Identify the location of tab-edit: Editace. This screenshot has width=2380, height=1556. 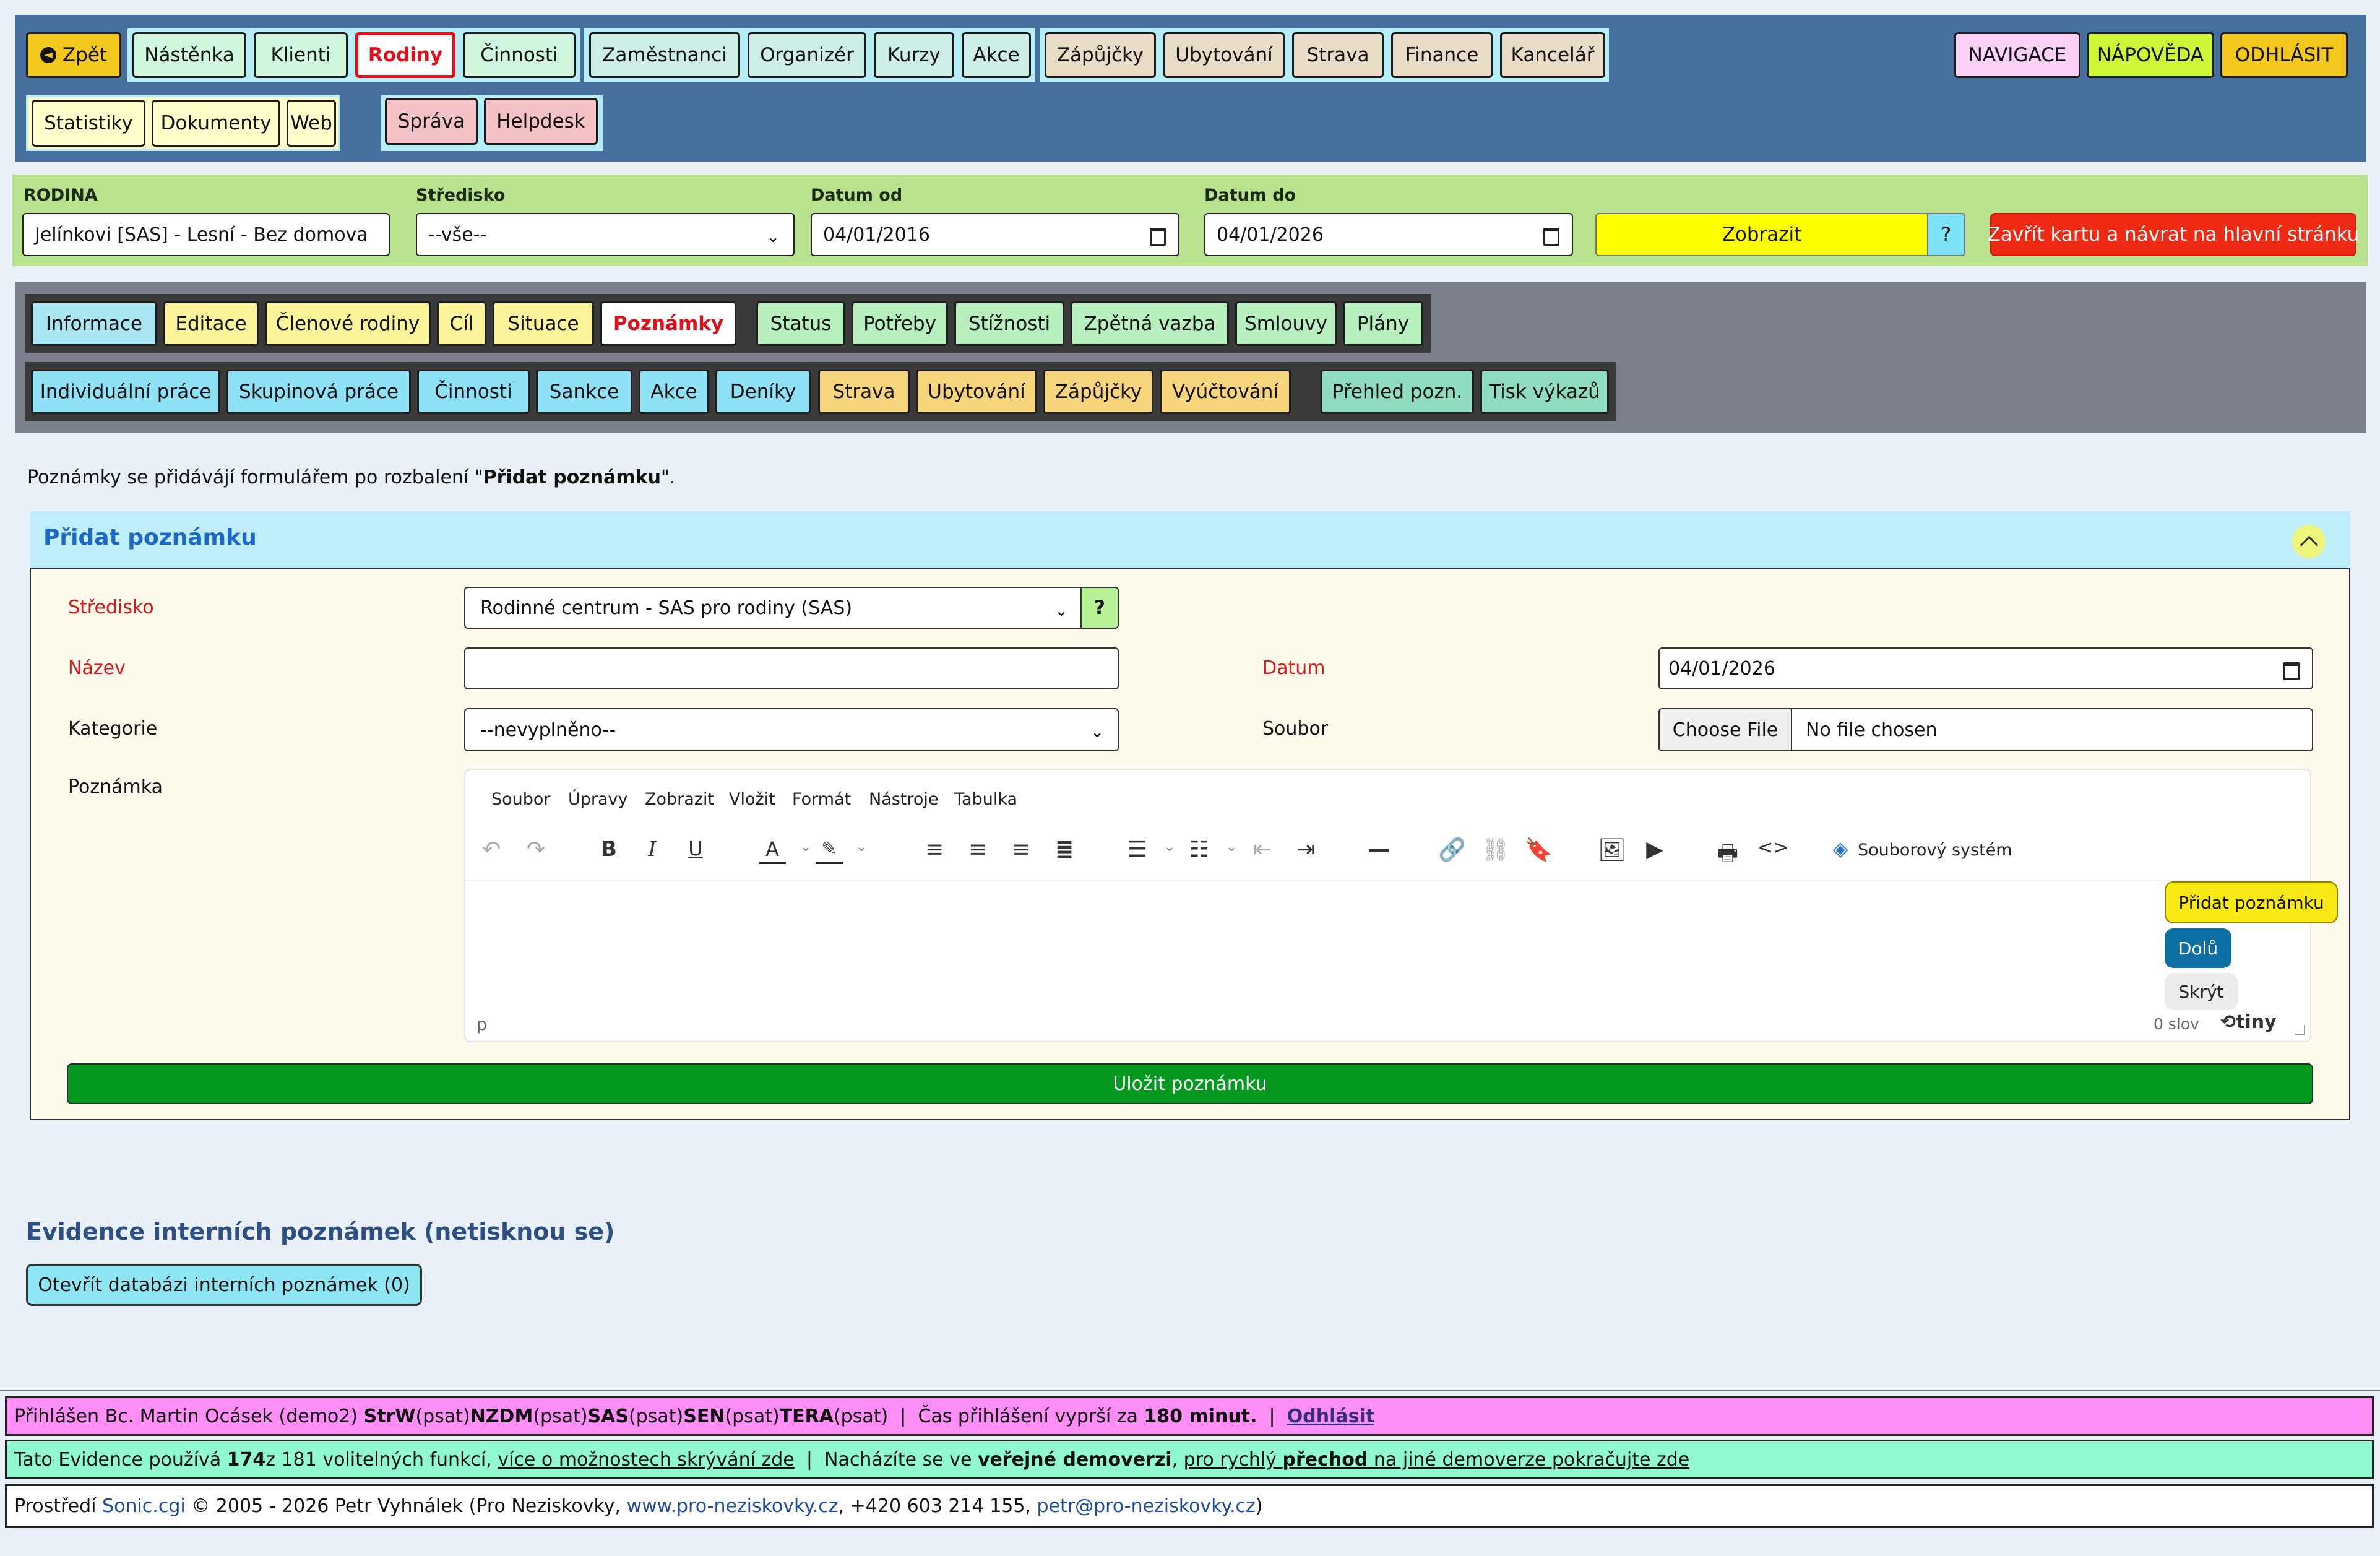
(211, 323).